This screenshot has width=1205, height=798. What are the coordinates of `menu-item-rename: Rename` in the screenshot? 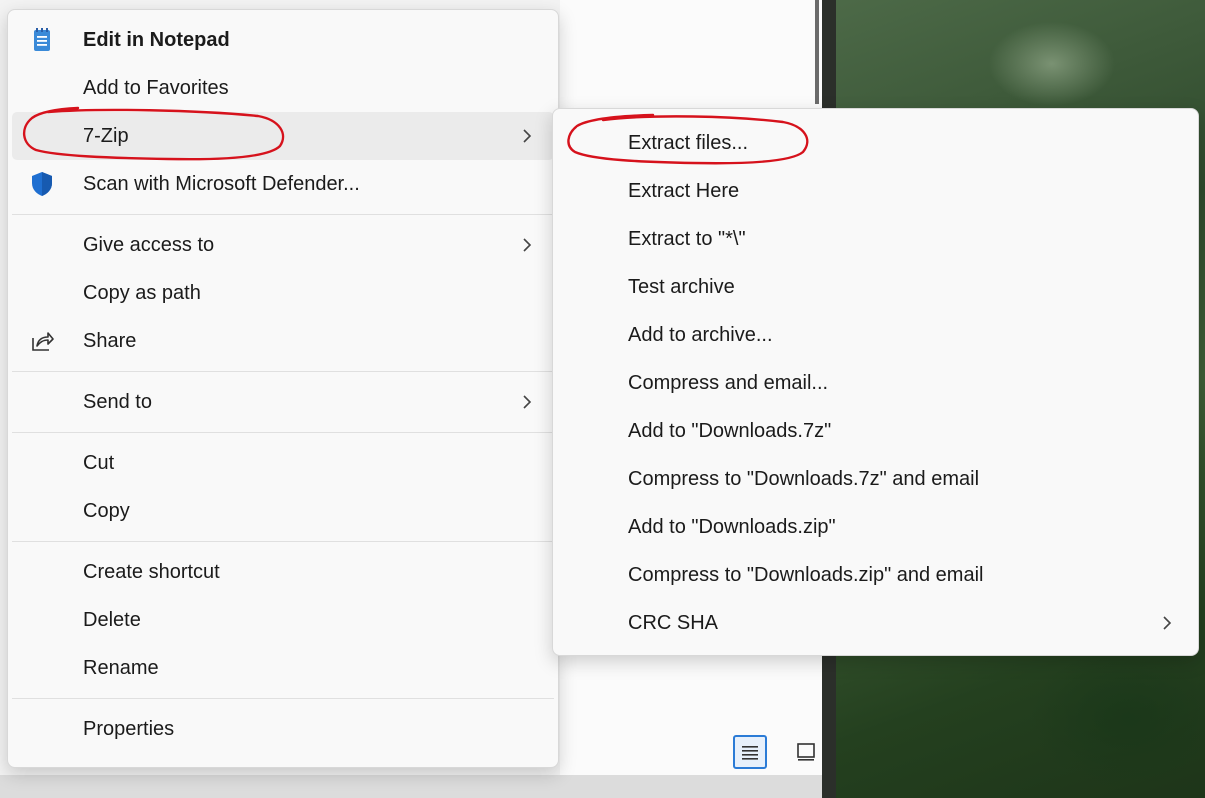 It's located at (283, 668).